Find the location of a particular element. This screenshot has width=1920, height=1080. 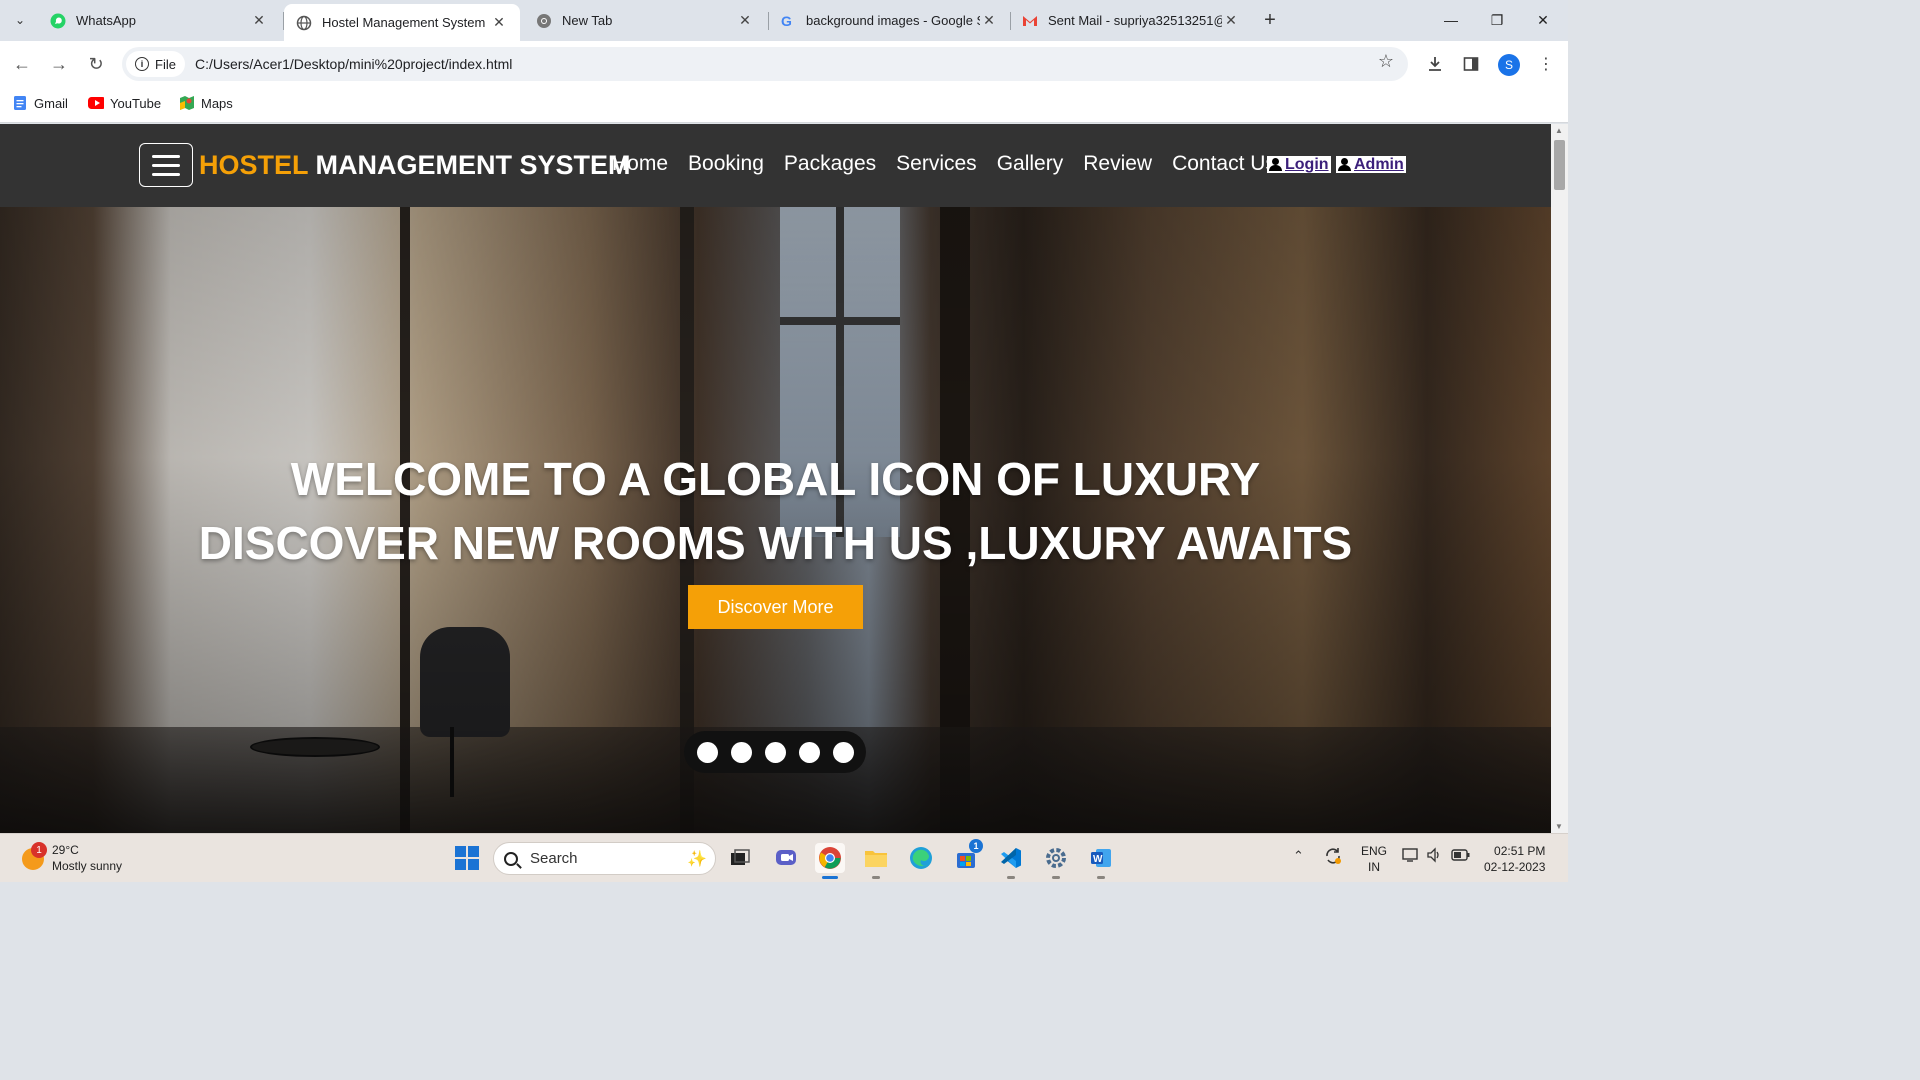

tab-gmail-sent: Sent Mail - supriya32513251@ ✕ is located at coordinates (1131, 20).